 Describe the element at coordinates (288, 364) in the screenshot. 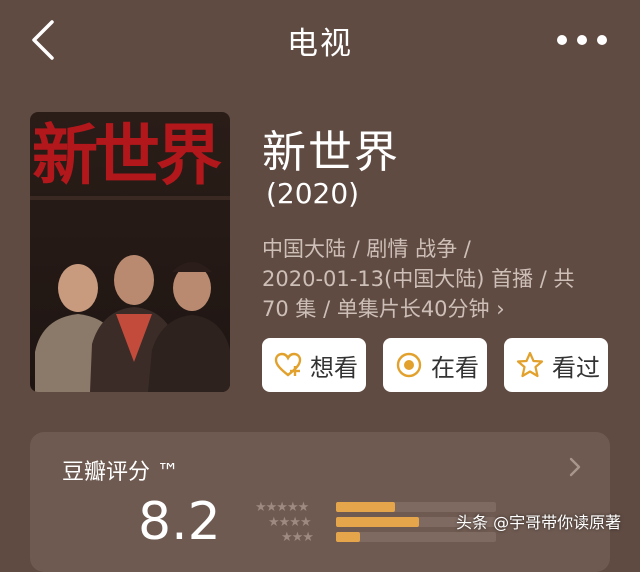

I see `heart-plus-icon` at that location.